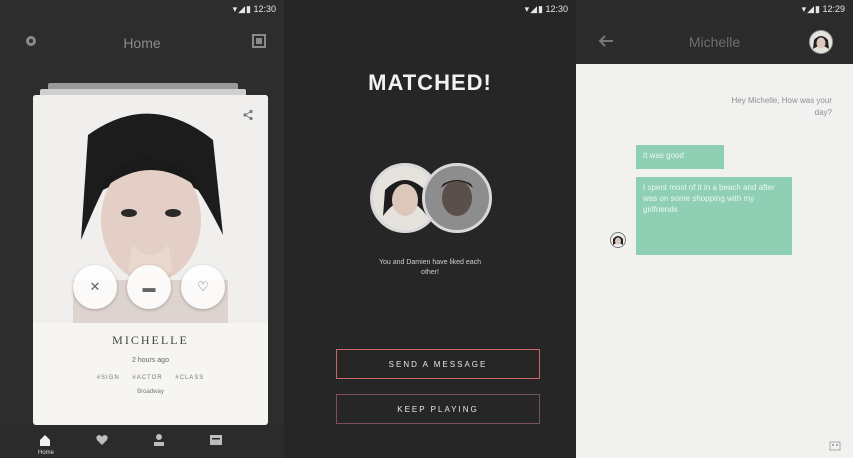 The height and width of the screenshot is (458, 853). What do you see at coordinates (150, 340) in the screenshot?
I see `profile-name: MICHELLE` at bounding box center [150, 340].